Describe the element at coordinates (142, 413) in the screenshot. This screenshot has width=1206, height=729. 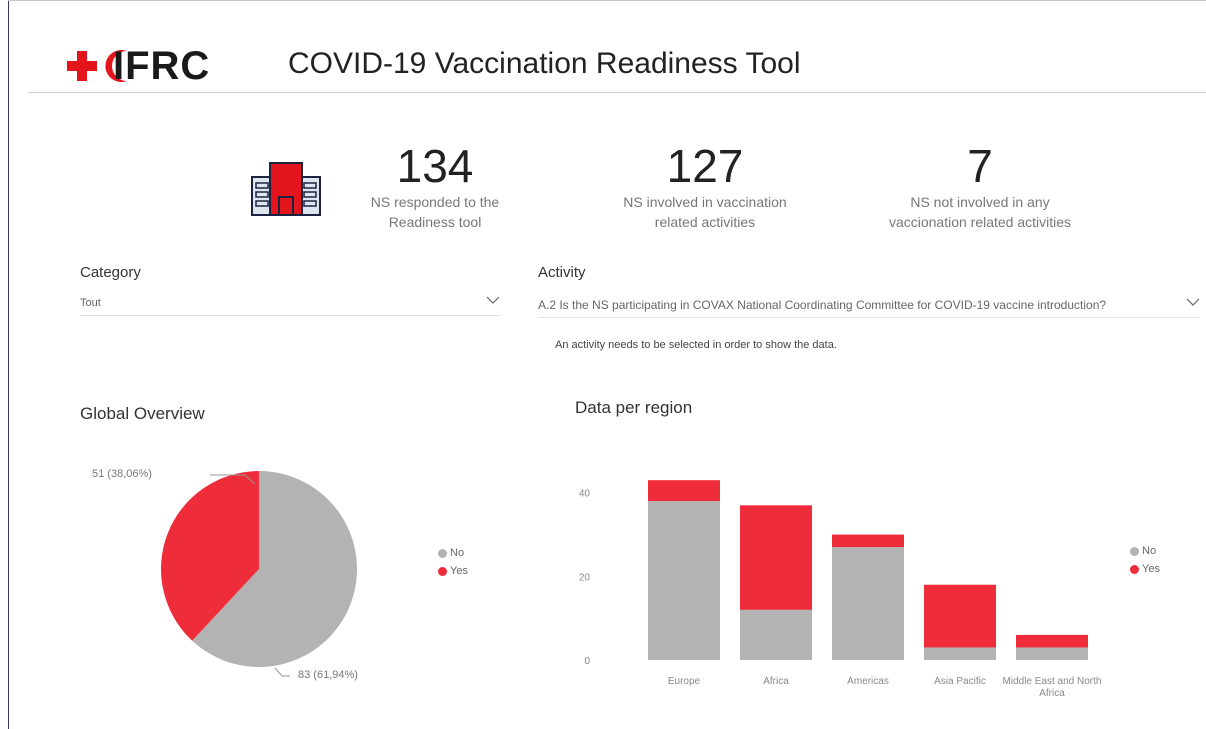
I see `global-overview-title: Global Overview` at that location.